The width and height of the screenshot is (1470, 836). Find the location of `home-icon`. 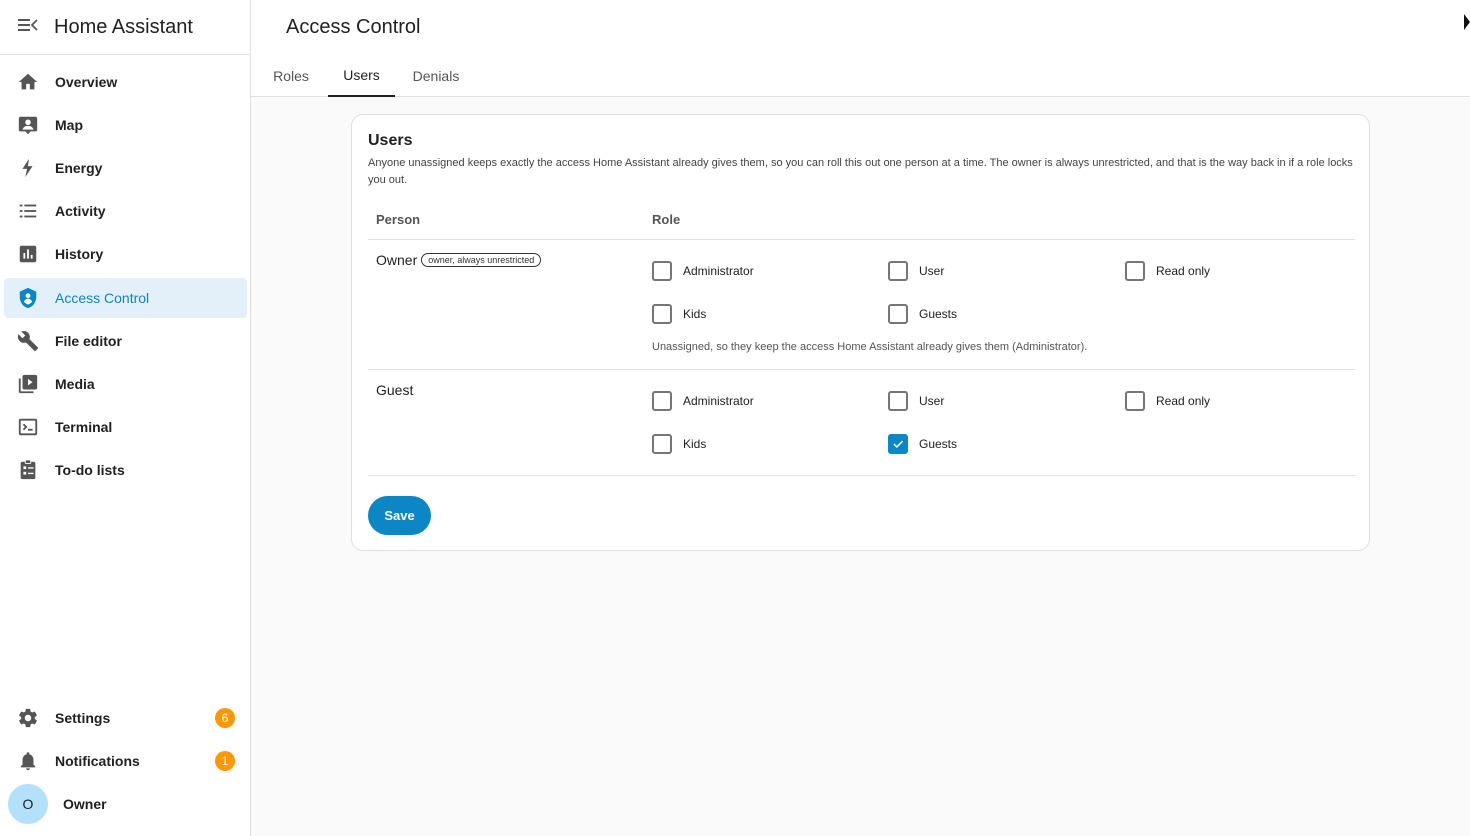

home-icon is located at coordinates (28, 82).